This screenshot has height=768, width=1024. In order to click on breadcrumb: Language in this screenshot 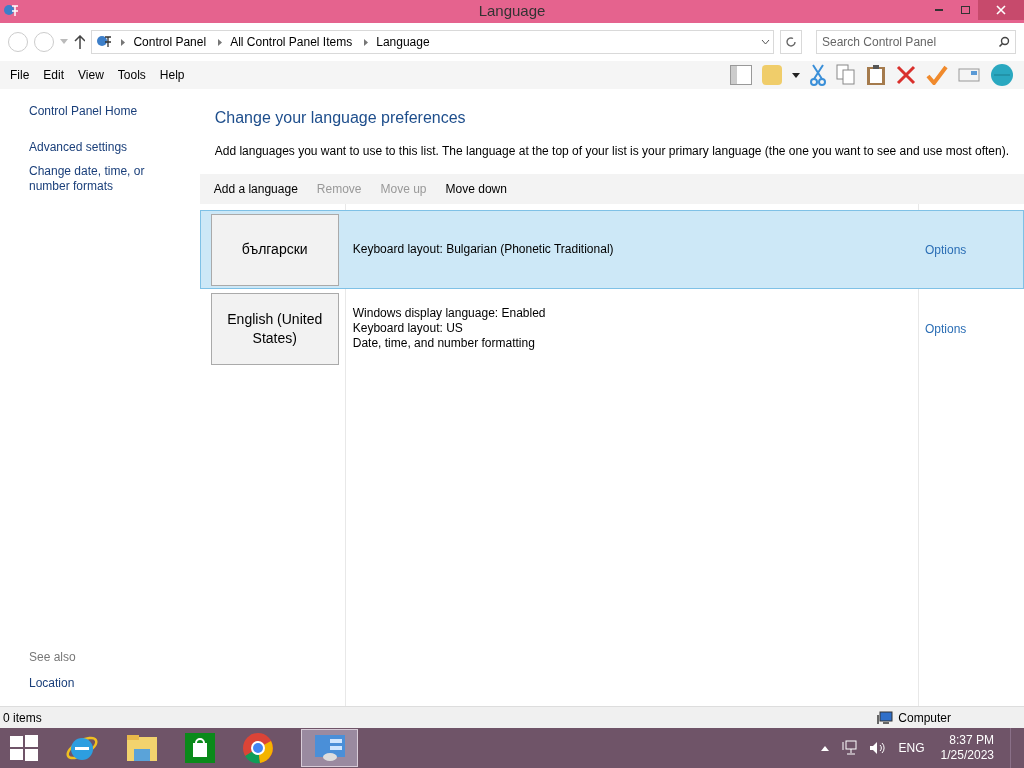, I will do `click(403, 42)`.